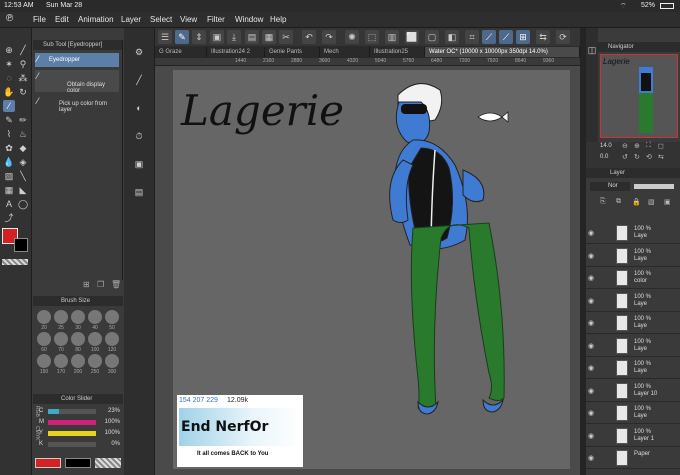  Describe the element at coordinates (392, 37) in the screenshot. I see `fill-icon: ▥` at that location.